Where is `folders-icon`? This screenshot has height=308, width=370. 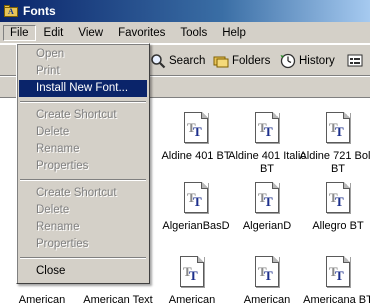 folders-icon is located at coordinates (221, 61).